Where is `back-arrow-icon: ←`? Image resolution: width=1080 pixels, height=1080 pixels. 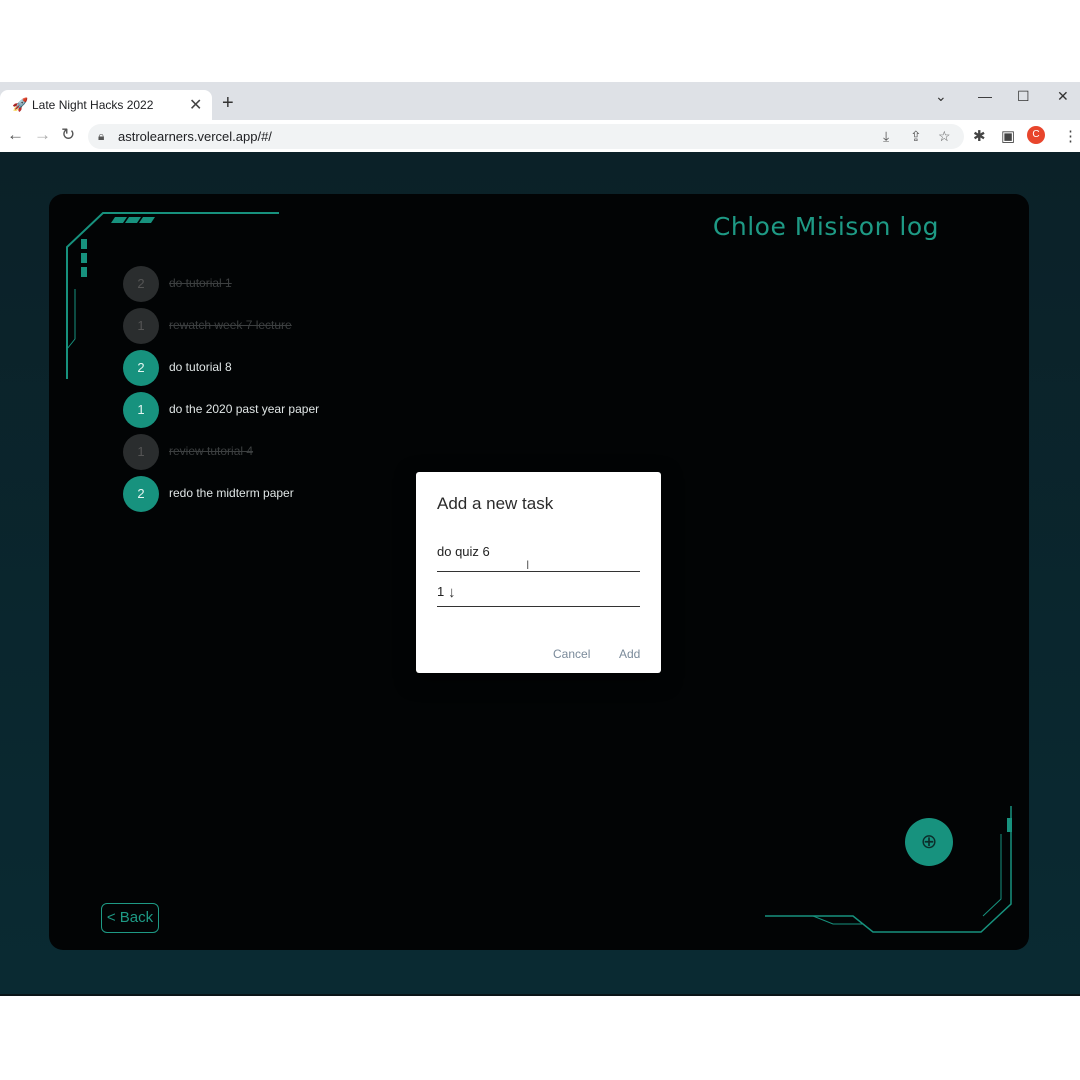 back-arrow-icon: ← is located at coordinates (15, 135).